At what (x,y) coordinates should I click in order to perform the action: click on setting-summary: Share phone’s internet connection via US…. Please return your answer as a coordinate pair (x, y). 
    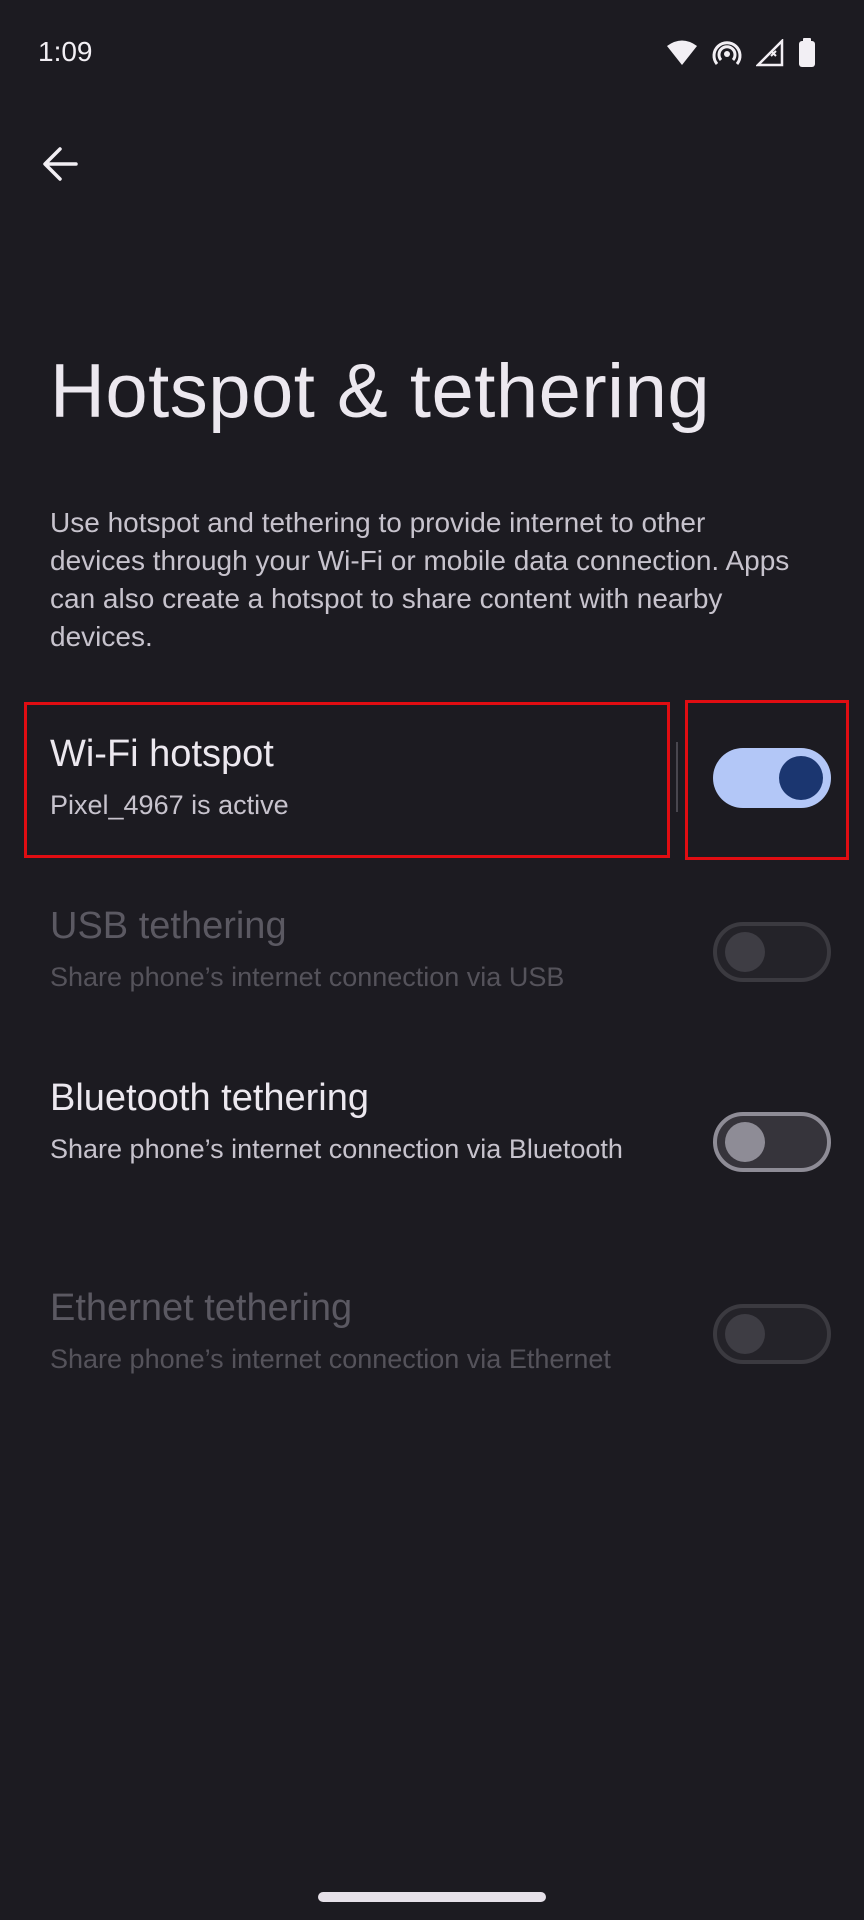
    Looking at the image, I should click on (307, 977).